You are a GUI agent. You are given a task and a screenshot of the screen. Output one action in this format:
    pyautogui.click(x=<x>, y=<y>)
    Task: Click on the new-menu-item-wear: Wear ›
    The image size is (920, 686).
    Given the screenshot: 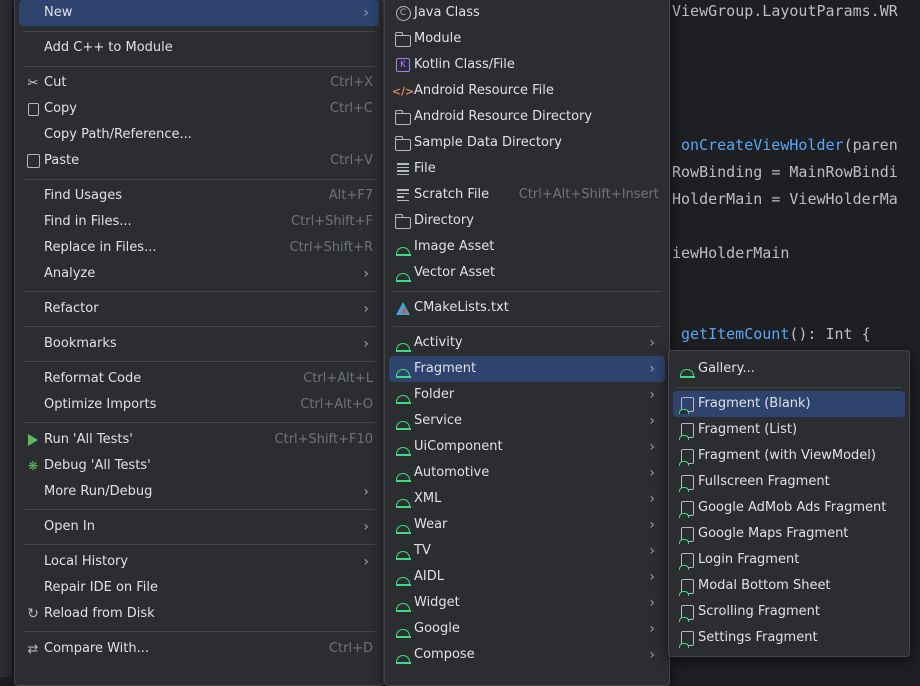 What is the action you would take?
    pyautogui.click(x=527, y=525)
    